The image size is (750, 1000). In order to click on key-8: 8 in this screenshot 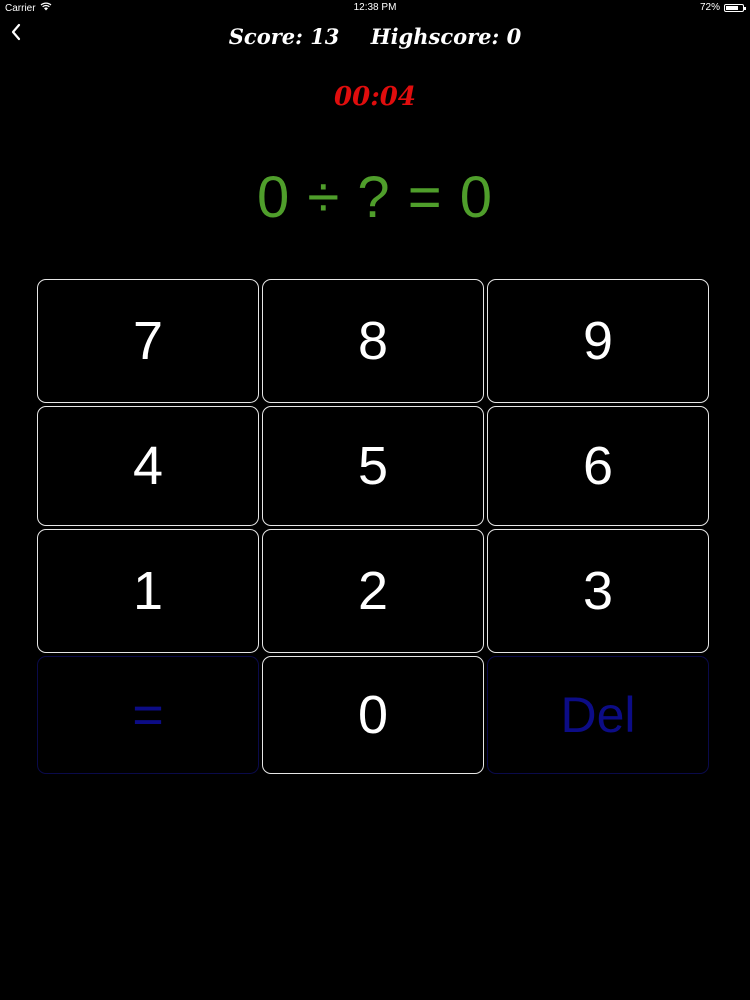, I will do `click(373, 341)`.